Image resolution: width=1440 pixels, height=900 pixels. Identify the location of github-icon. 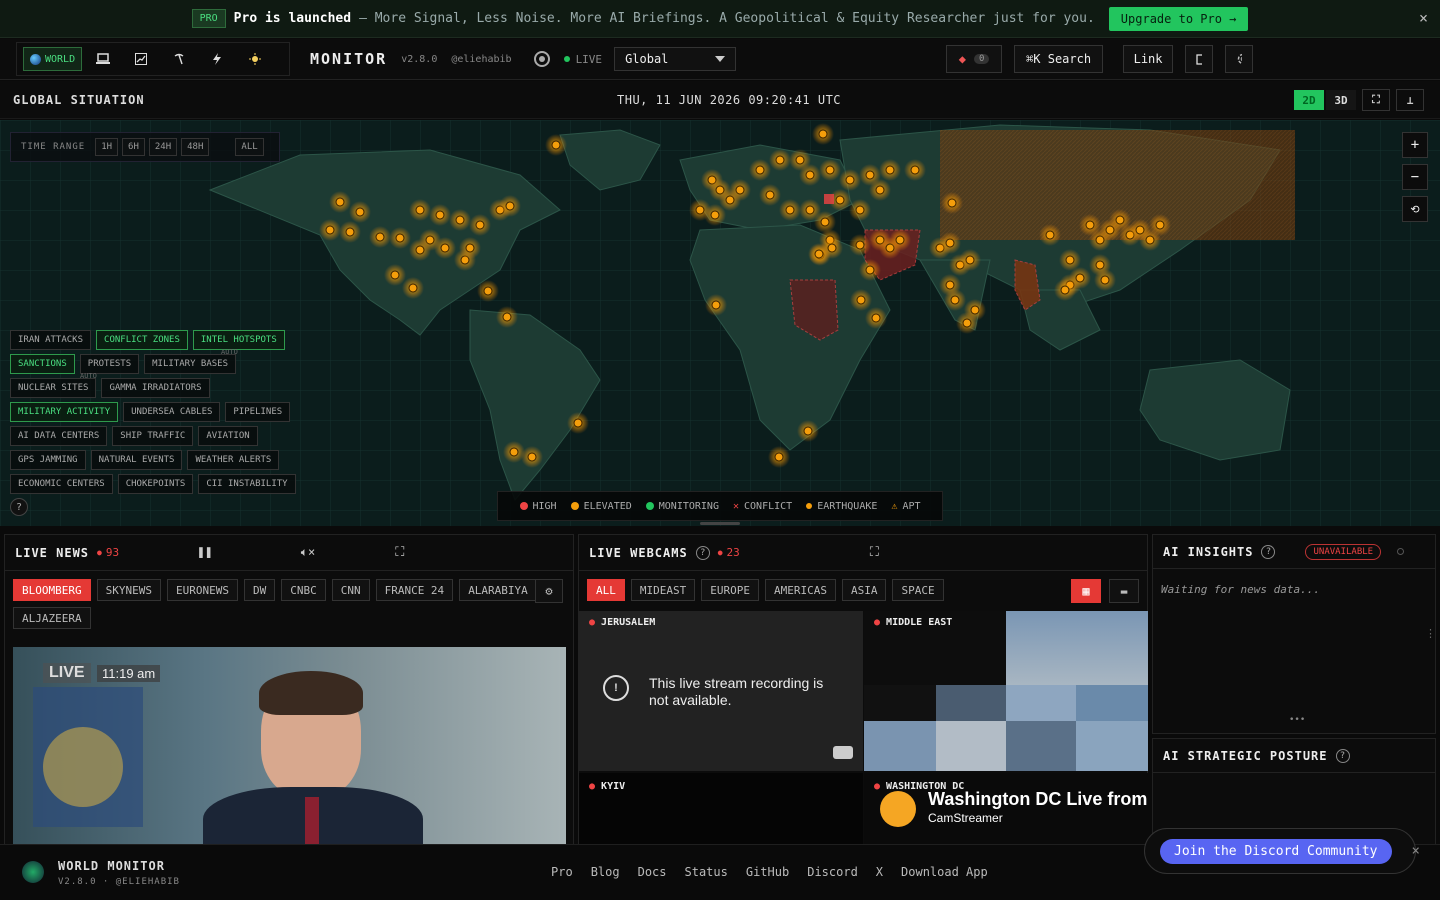
(541, 59).